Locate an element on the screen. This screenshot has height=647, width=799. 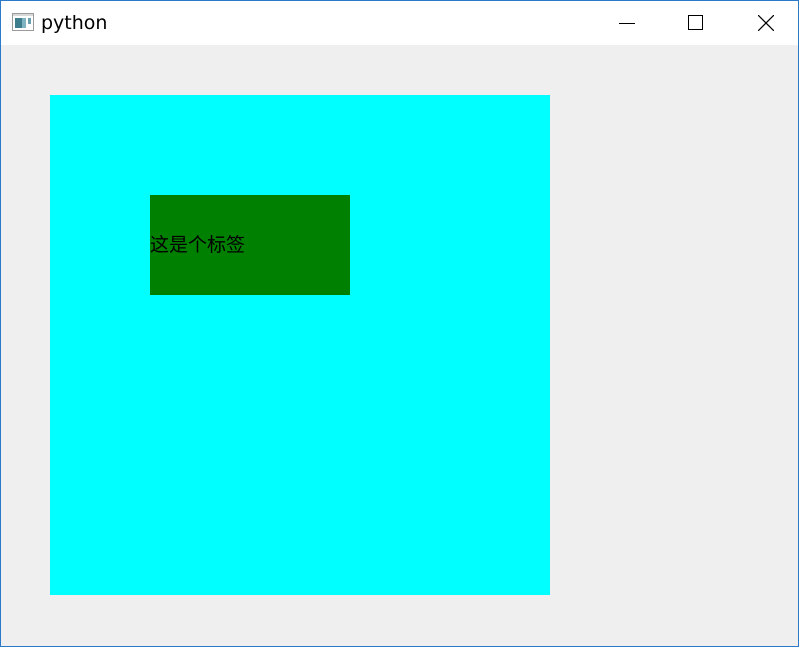
window-app-icon is located at coordinates (23, 22).